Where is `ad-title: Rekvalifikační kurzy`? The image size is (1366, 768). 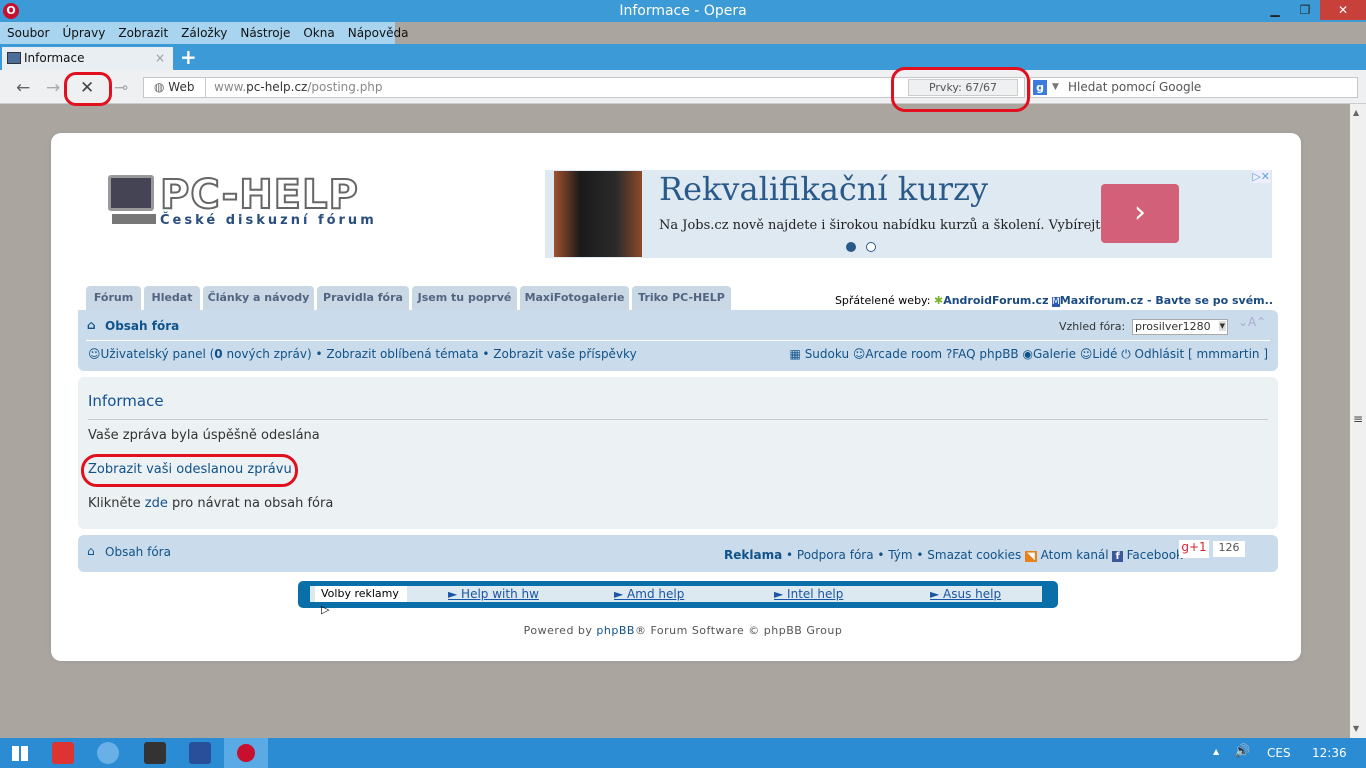
ad-title: Rekvalifikační kurzy is located at coordinates (823, 189).